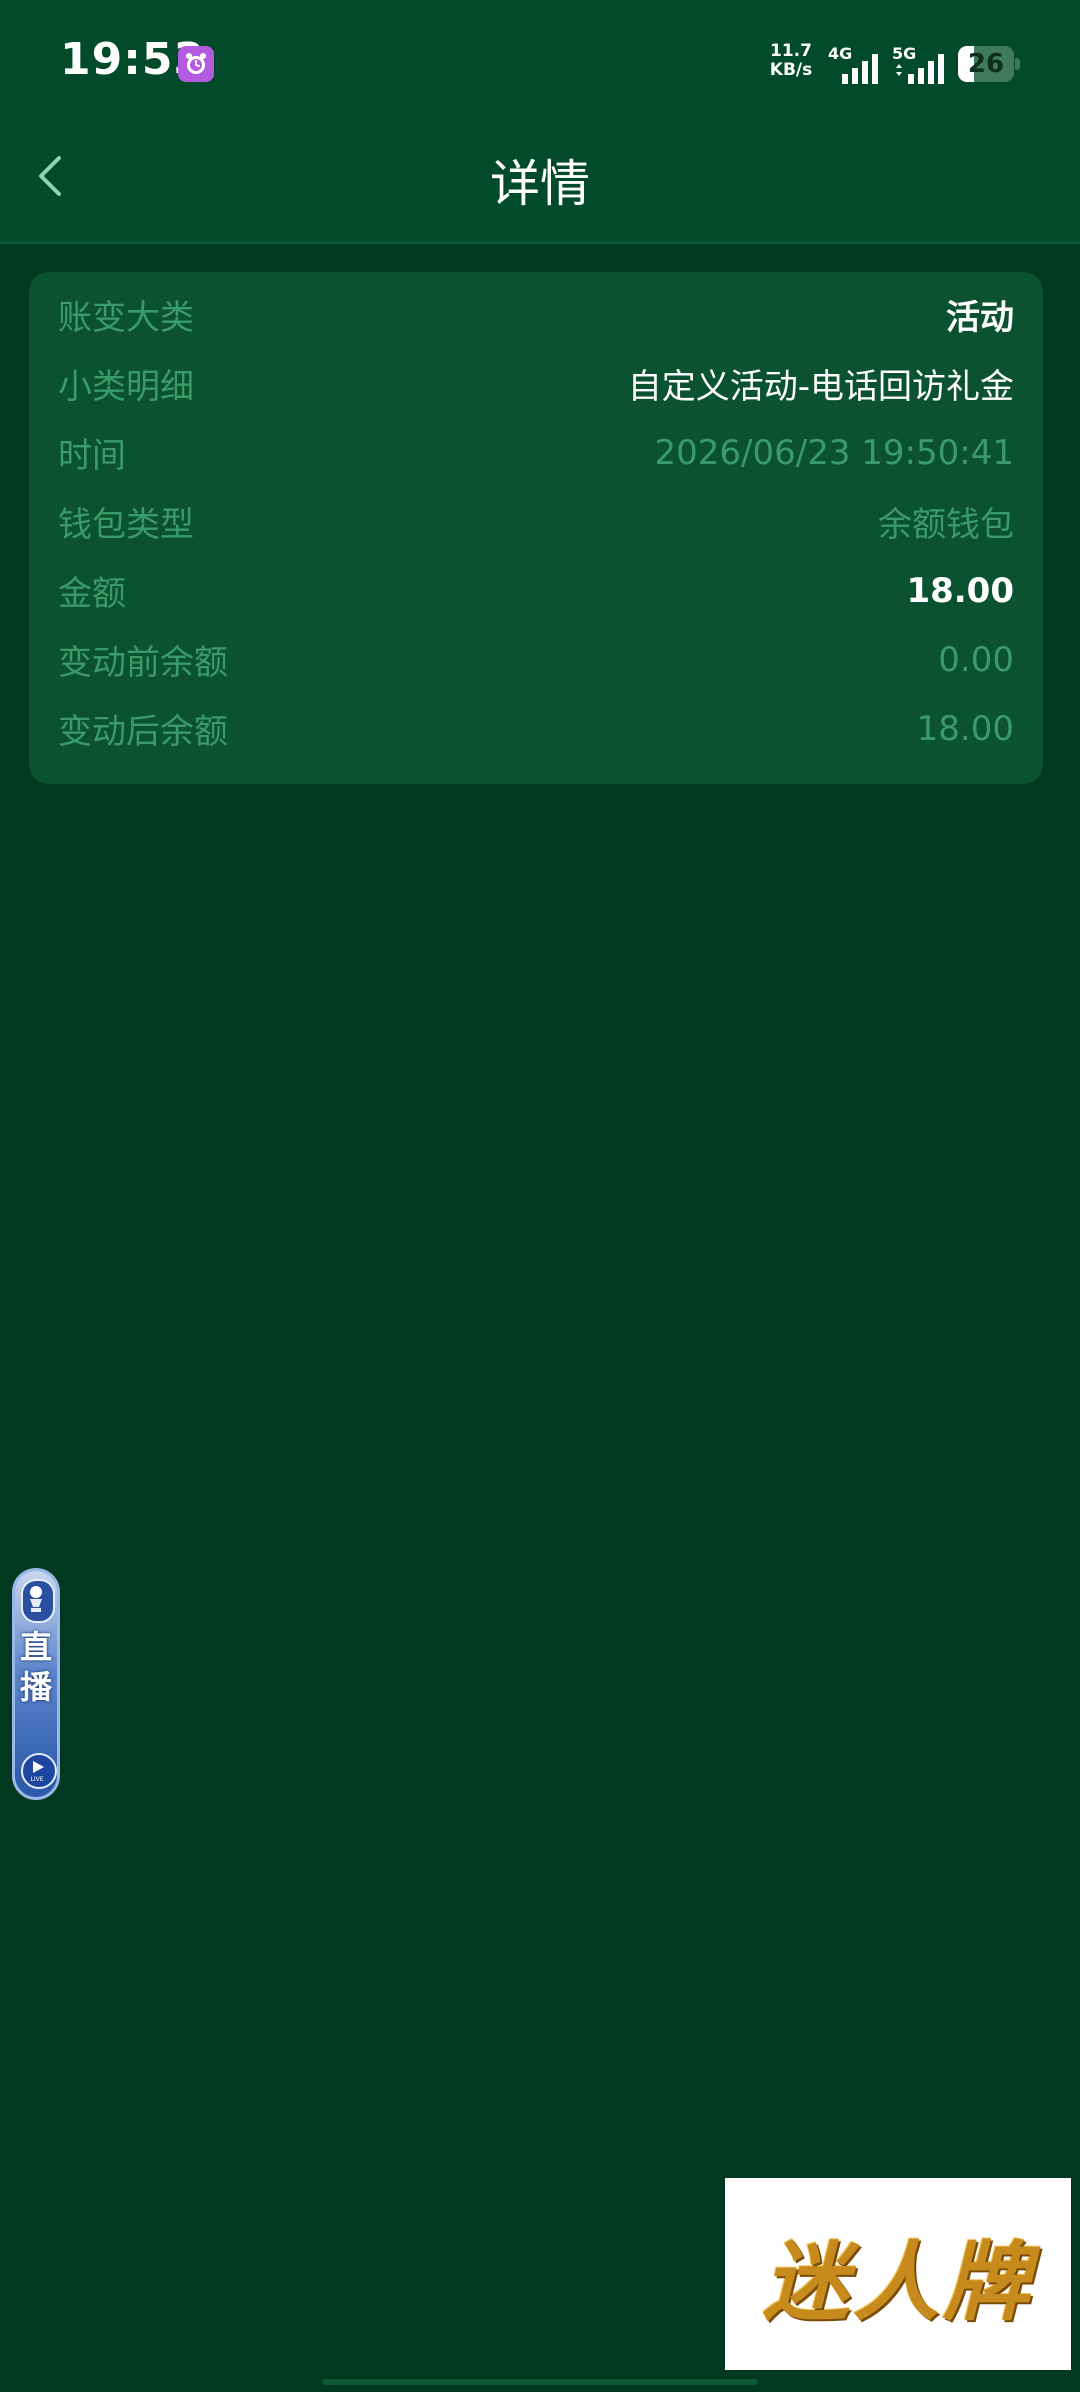 Image resolution: width=1080 pixels, height=2392 pixels. I want to click on network-speed: 11.7 KB/s, so click(791, 61).